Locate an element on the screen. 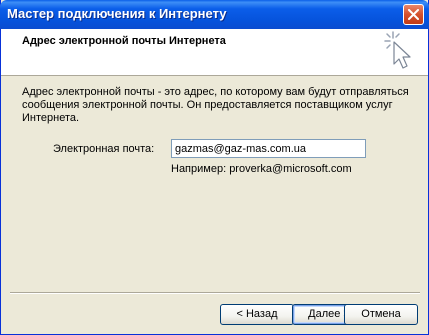 Image resolution: width=429 pixels, height=335 pixels. page-title: Адрес электронной почты Интернета is located at coordinates (124, 41).